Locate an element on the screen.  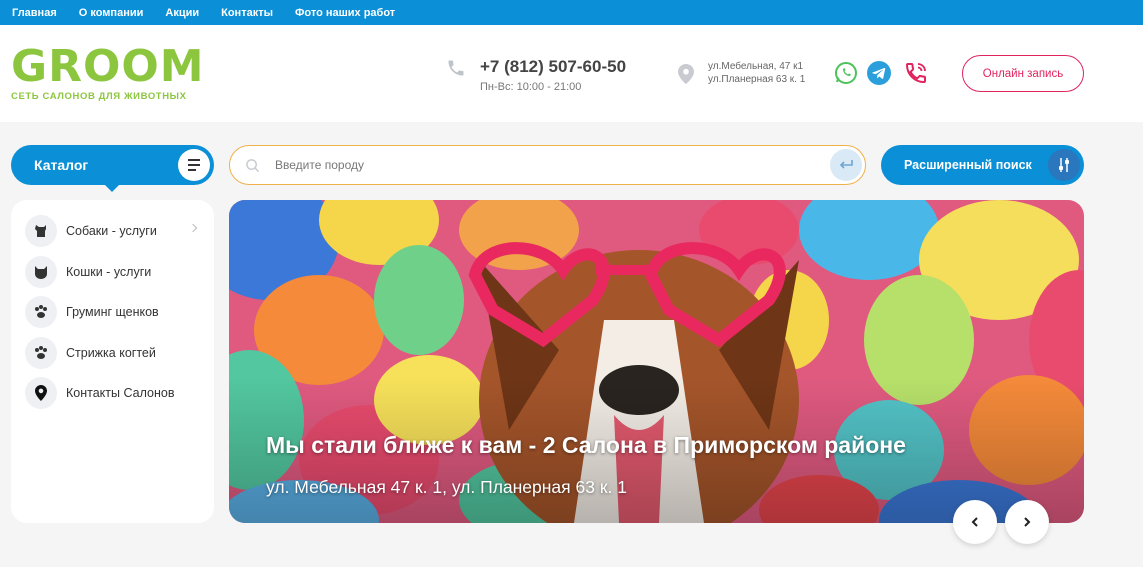
menu-icon is located at coordinates (194, 165).